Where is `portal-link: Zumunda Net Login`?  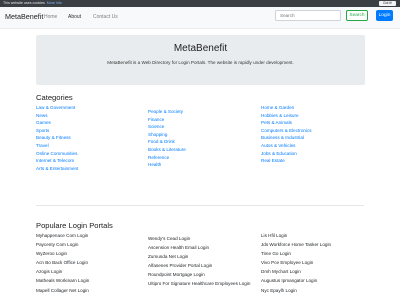
portal-link: Zumunda Net Login is located at coordinates (199, 256).